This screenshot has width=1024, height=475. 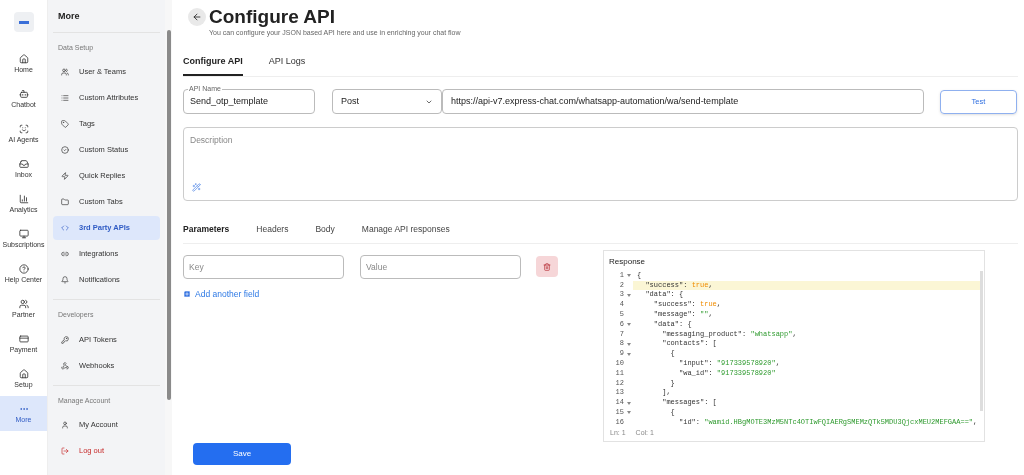 I want to click on link-icon, so click(x=65, y=254).